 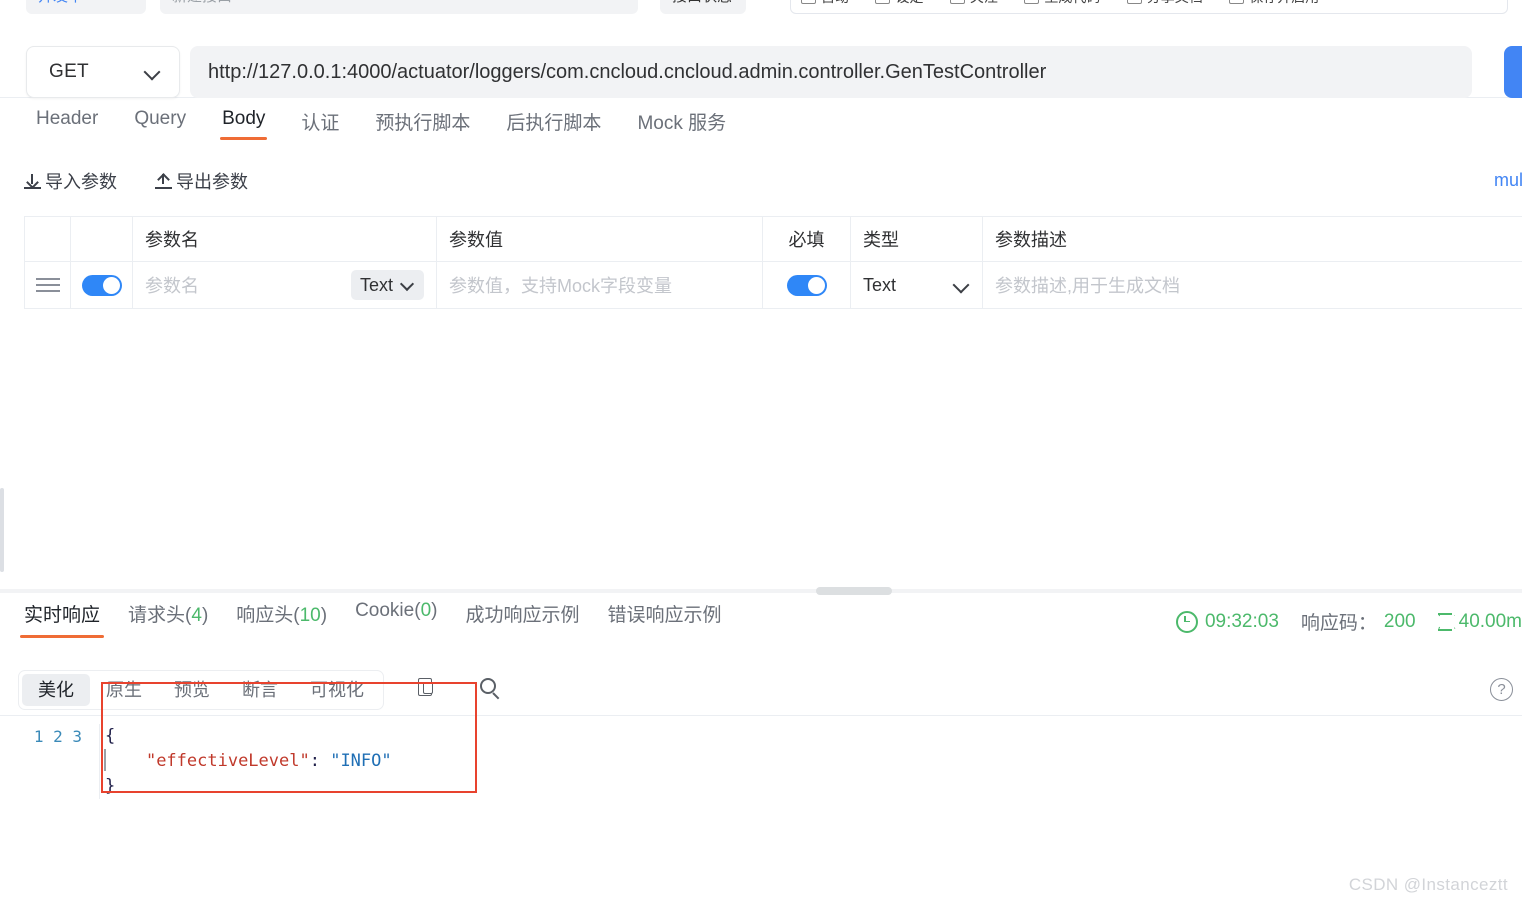 What do you see at coordinates (428, 689) in the screenshot?
I see `copy-icon` at bounding box center [428, 689].